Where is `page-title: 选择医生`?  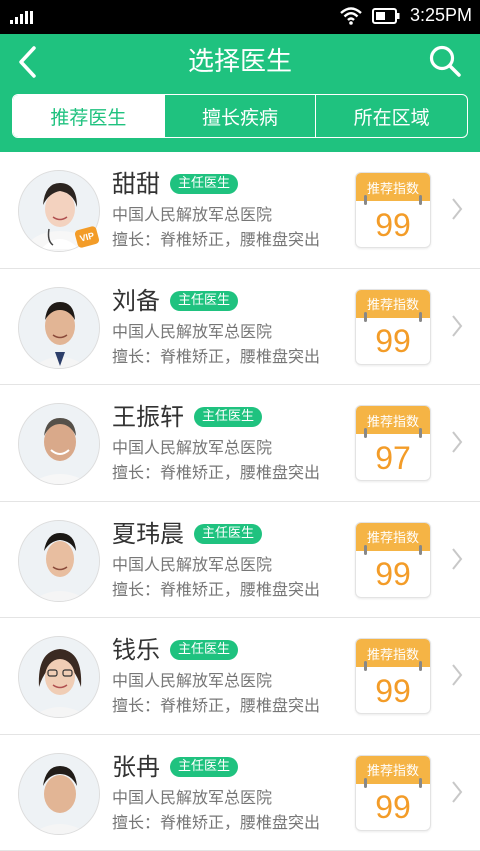 page-title: 选择医生 is located at coordinates (240, 62).